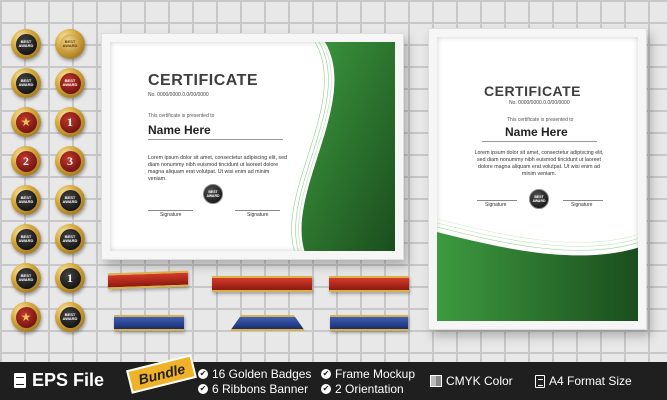  I want to click on badge-number: 3, so click(70, 161).